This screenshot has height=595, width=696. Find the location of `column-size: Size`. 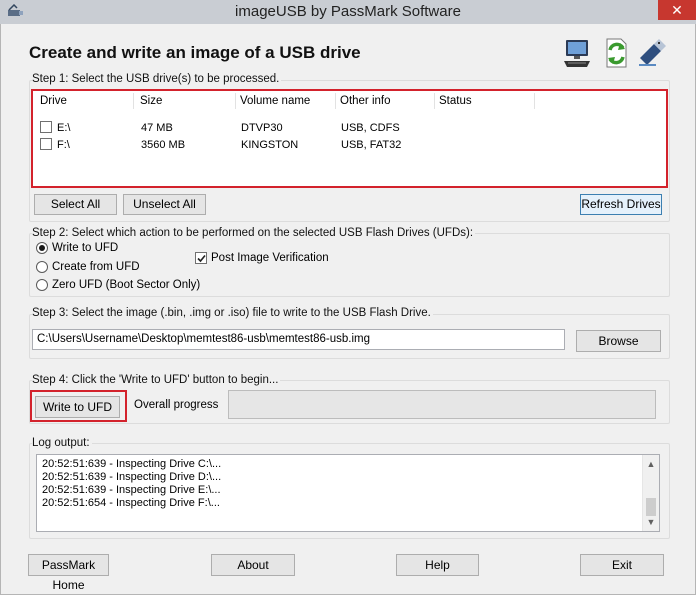

column-size: Size is located at coordinates (151, 101).